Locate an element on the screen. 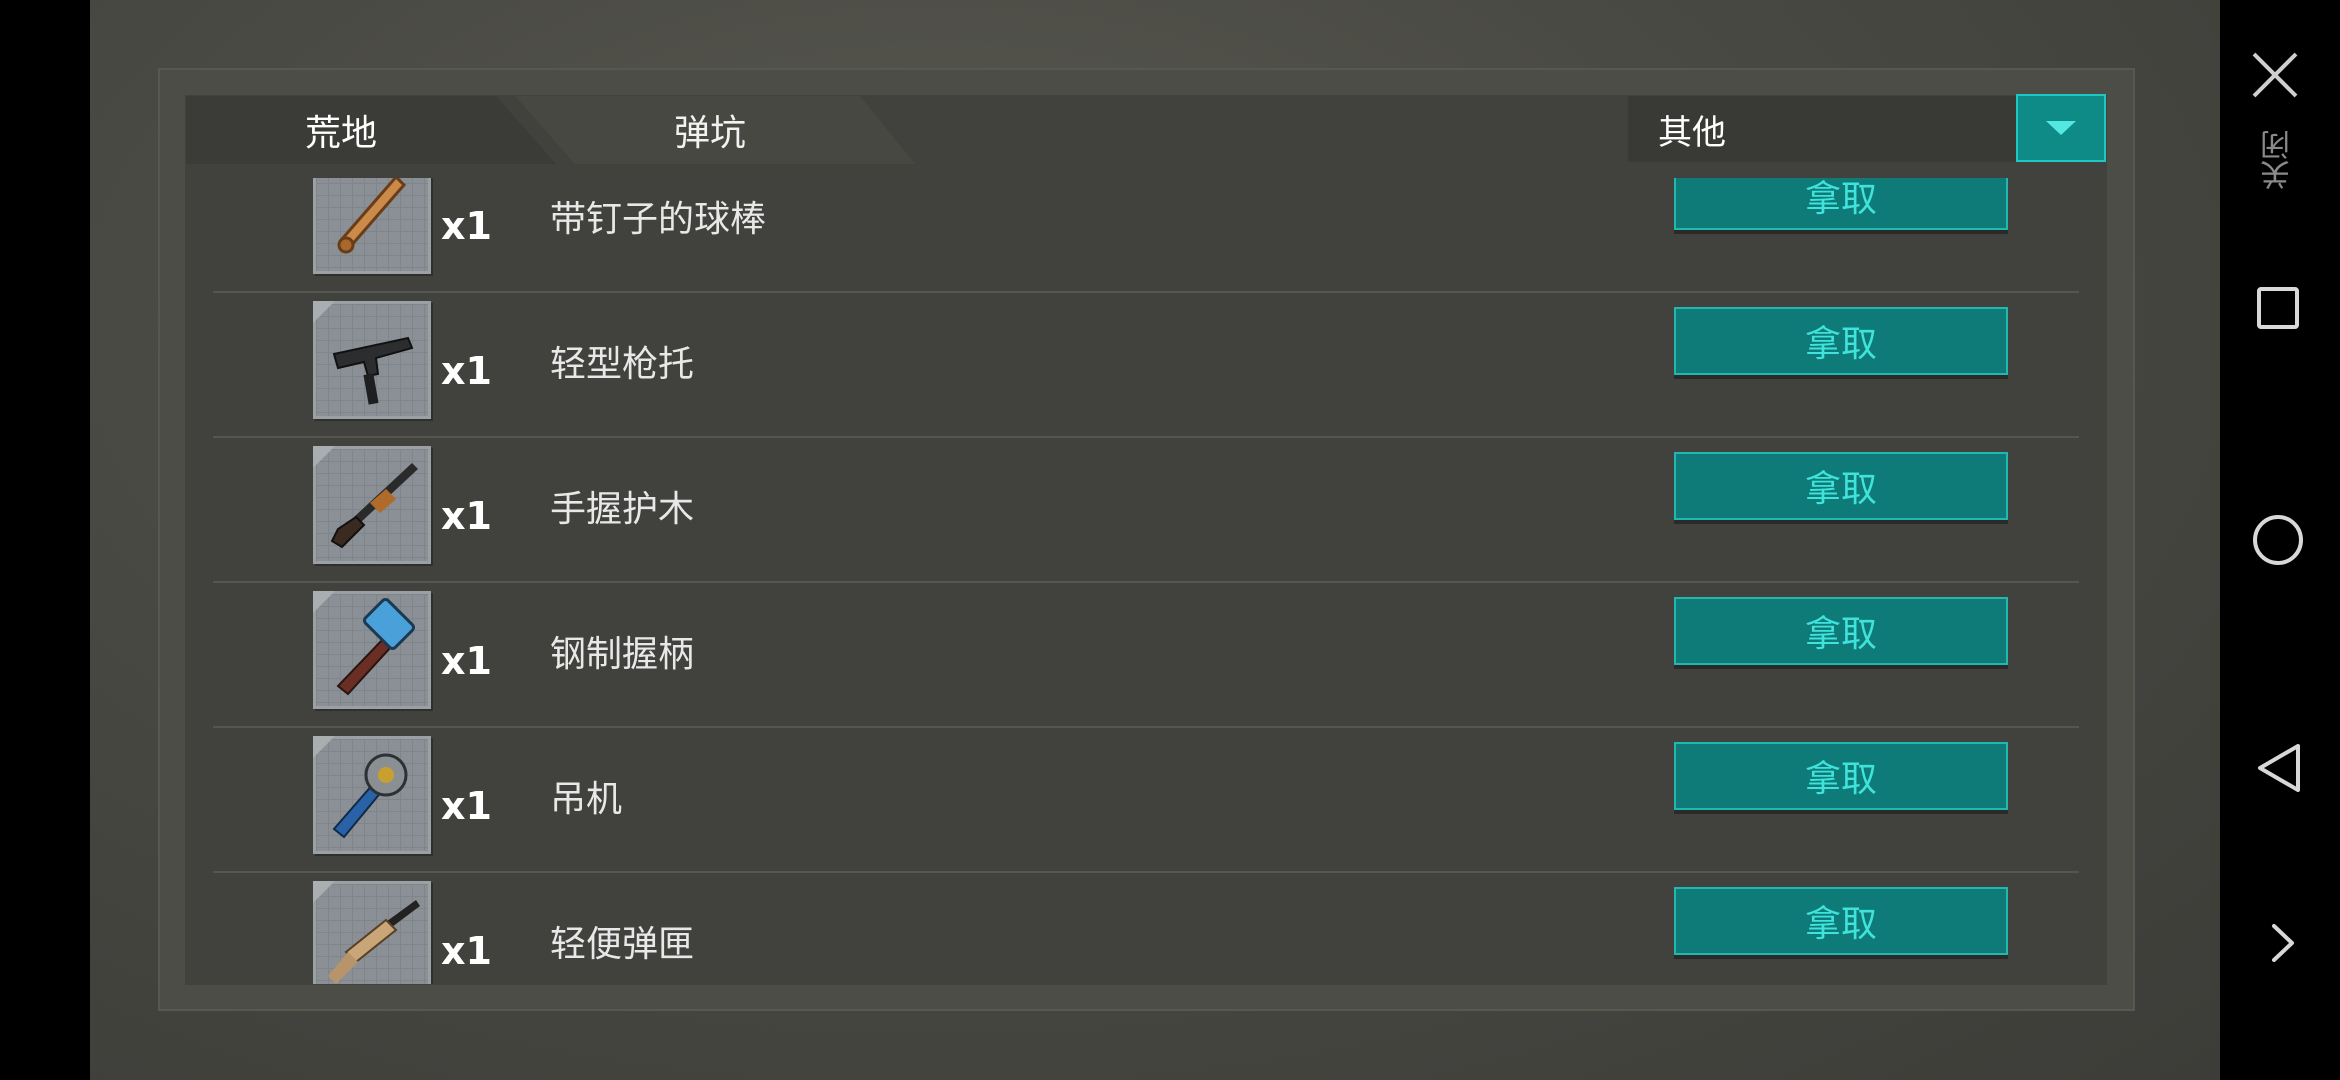  list-item: x1 带钉子的球棒 拿取 is located at coordinates (1146, 235).